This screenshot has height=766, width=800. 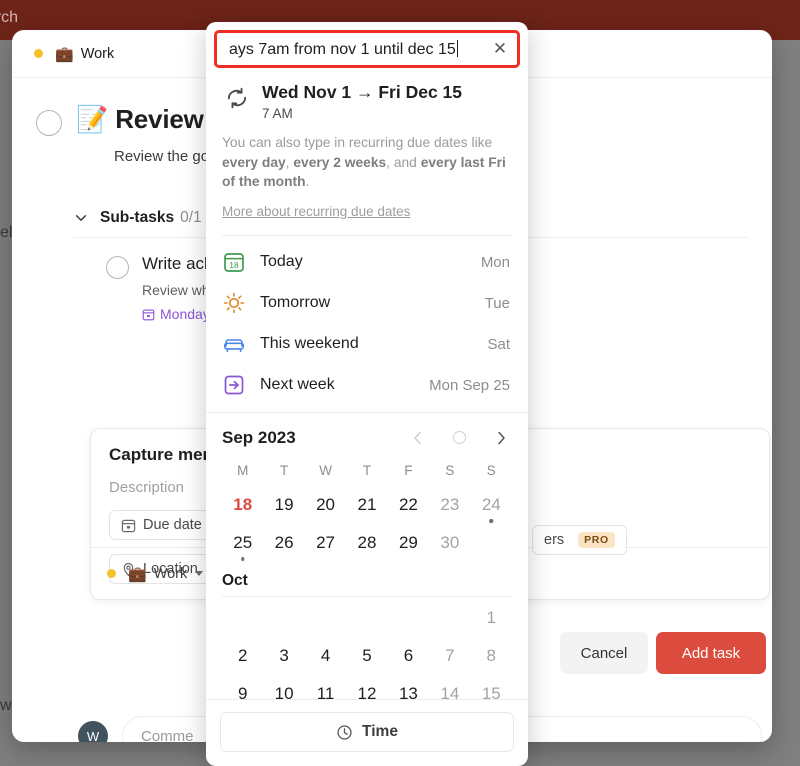 What do you see at coordinates (234, 303) in the screenshot?
I see `sun-icon` at bounding box center [234, 303].